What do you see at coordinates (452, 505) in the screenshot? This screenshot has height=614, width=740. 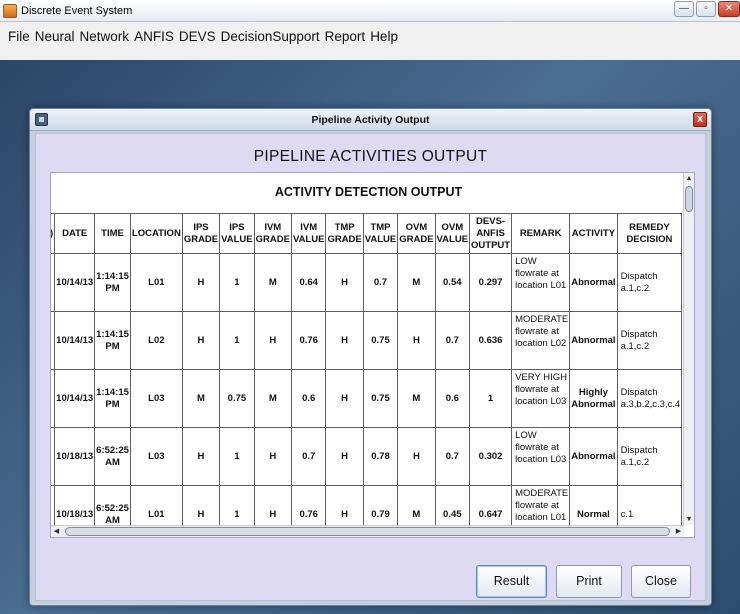 I see `ovm-value-cell: 0.45` at bounding box center [452, 505].